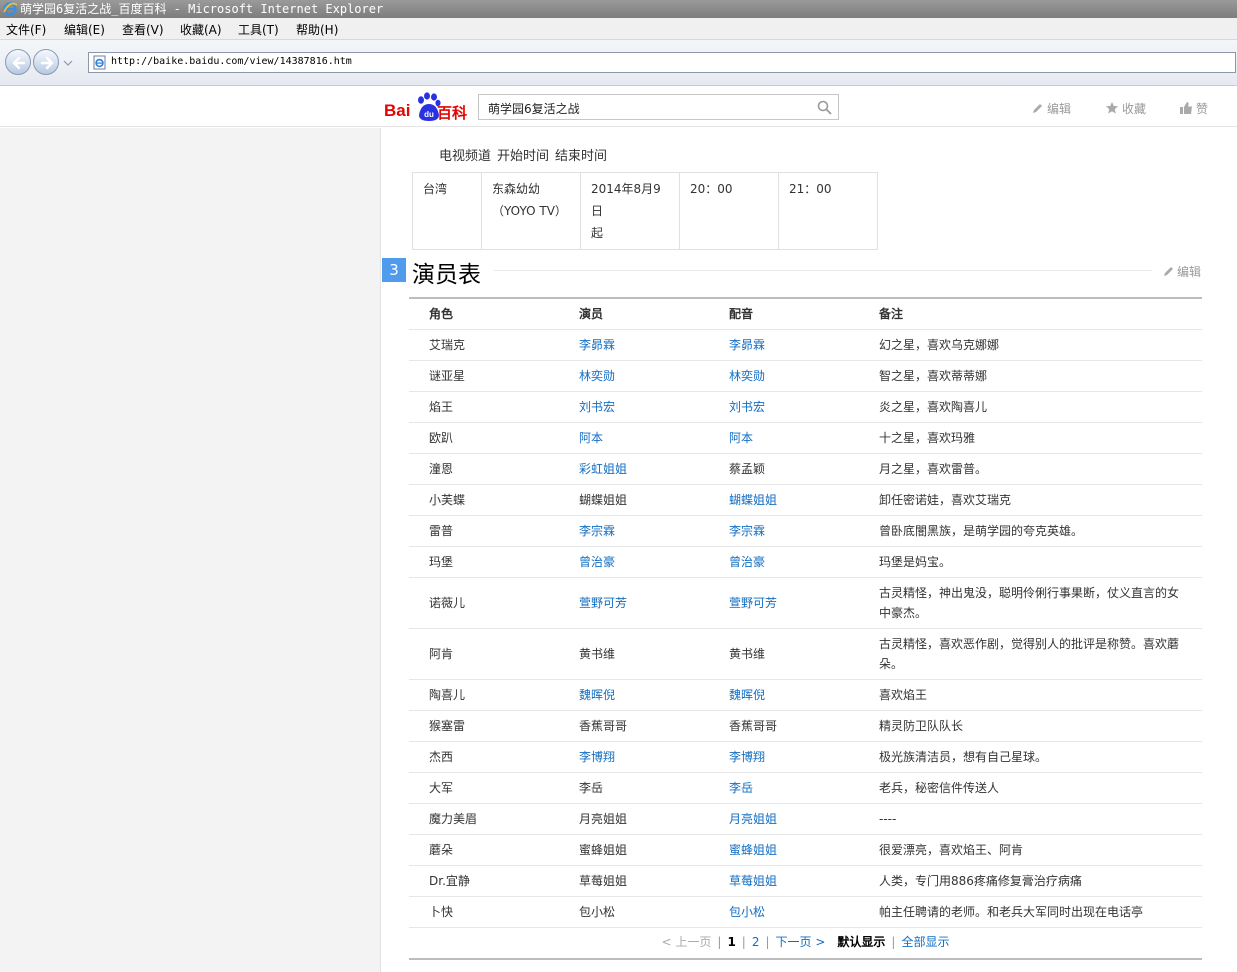 The width and height of the screenshot is (1237, 972). I want to click on cast-actor-link: 彩虹姐姐, so click(603, 469).